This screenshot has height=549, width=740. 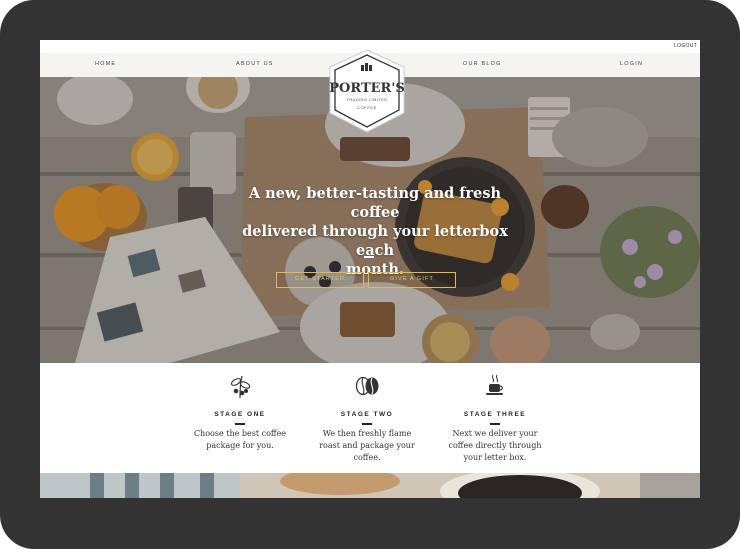 I want to click on stage-three-desc-line-1: Next we deliver your, so click(x=495, y=433).